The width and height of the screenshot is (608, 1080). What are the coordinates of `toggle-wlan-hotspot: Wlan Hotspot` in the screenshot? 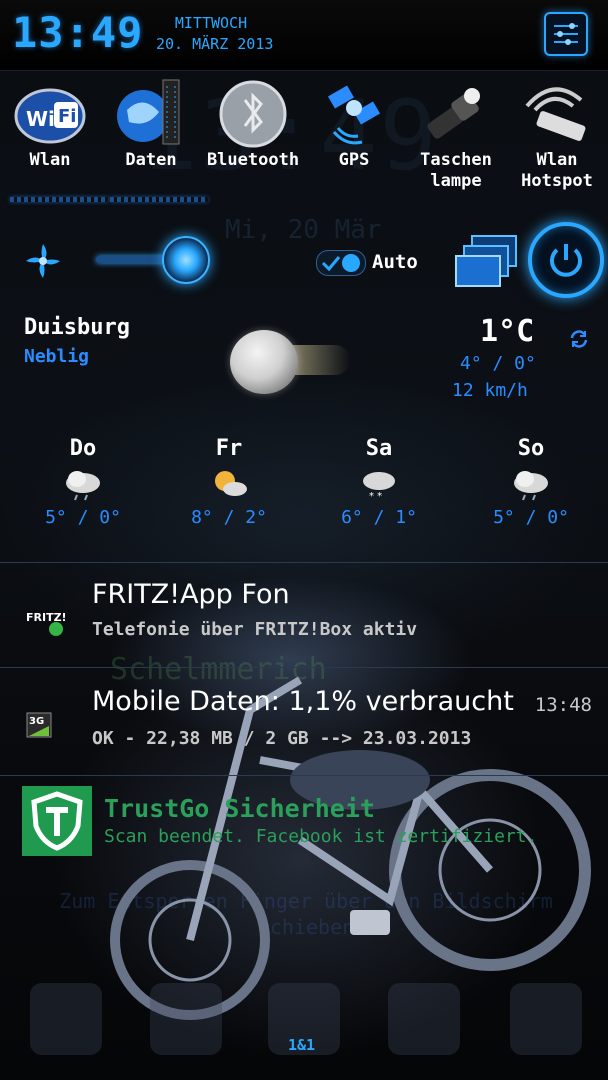 It's located at (557, 134).